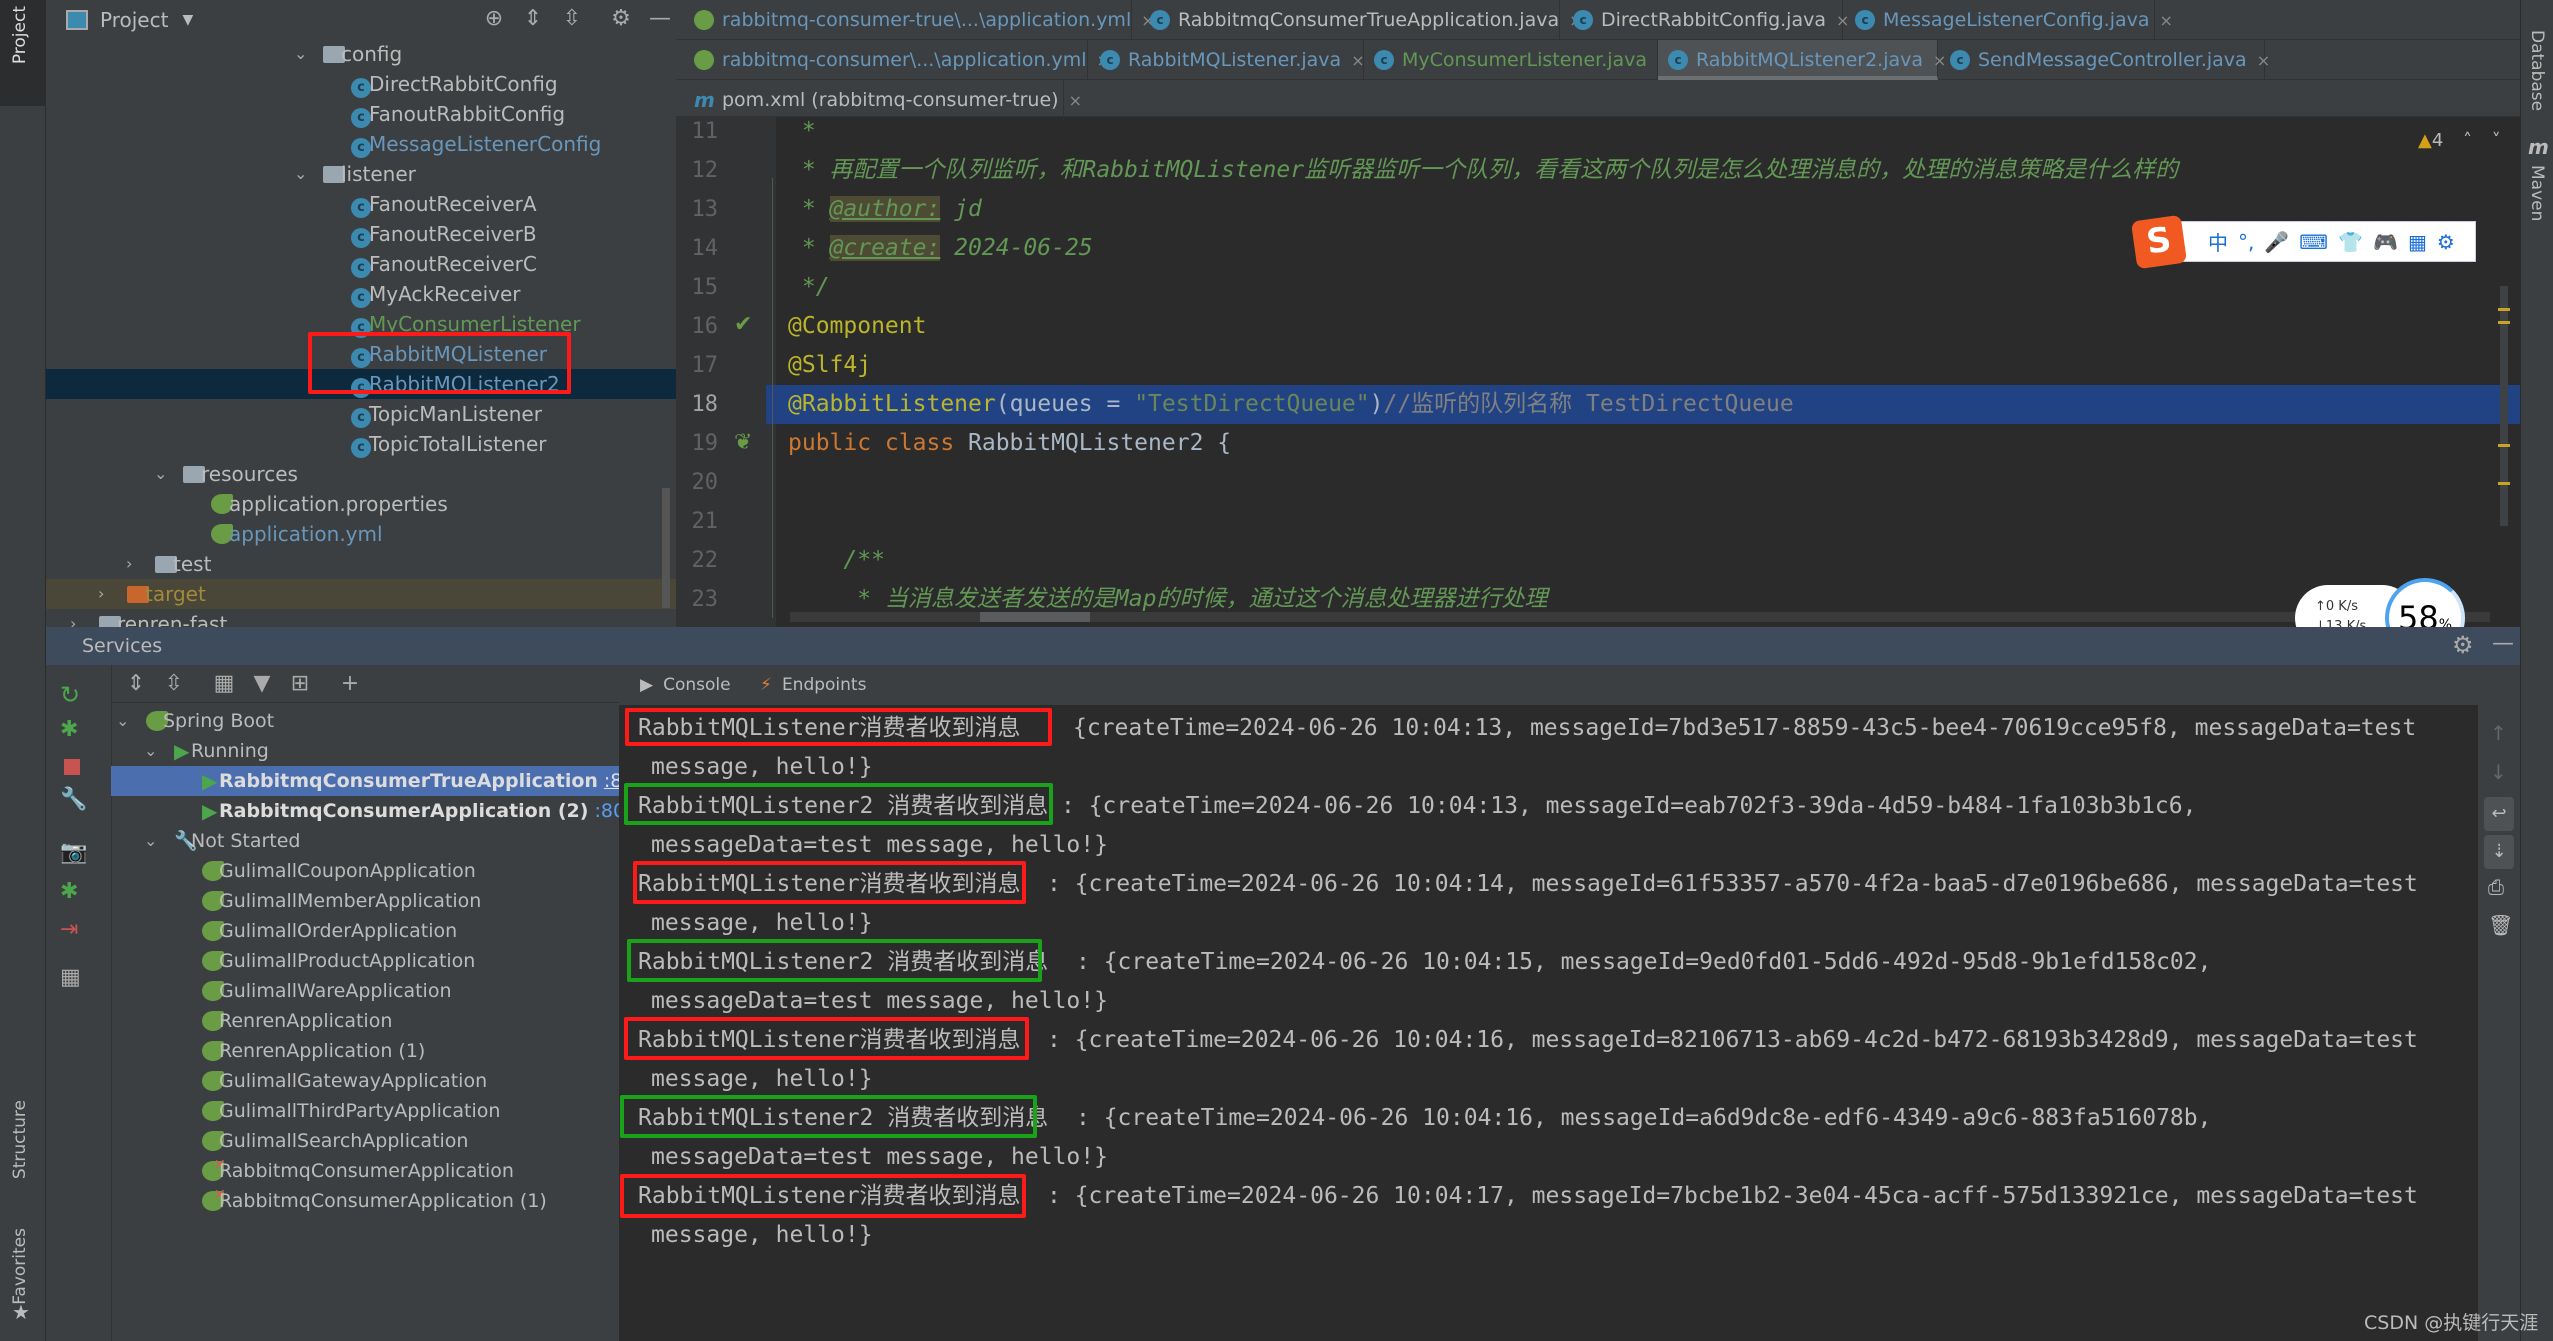 Image resolution: width=2553 pixels, height=1341 pixels. Describe the element at coordinates (365, 991) in the screenshot. I see `service-item: GulimallWareApplication` at that location.